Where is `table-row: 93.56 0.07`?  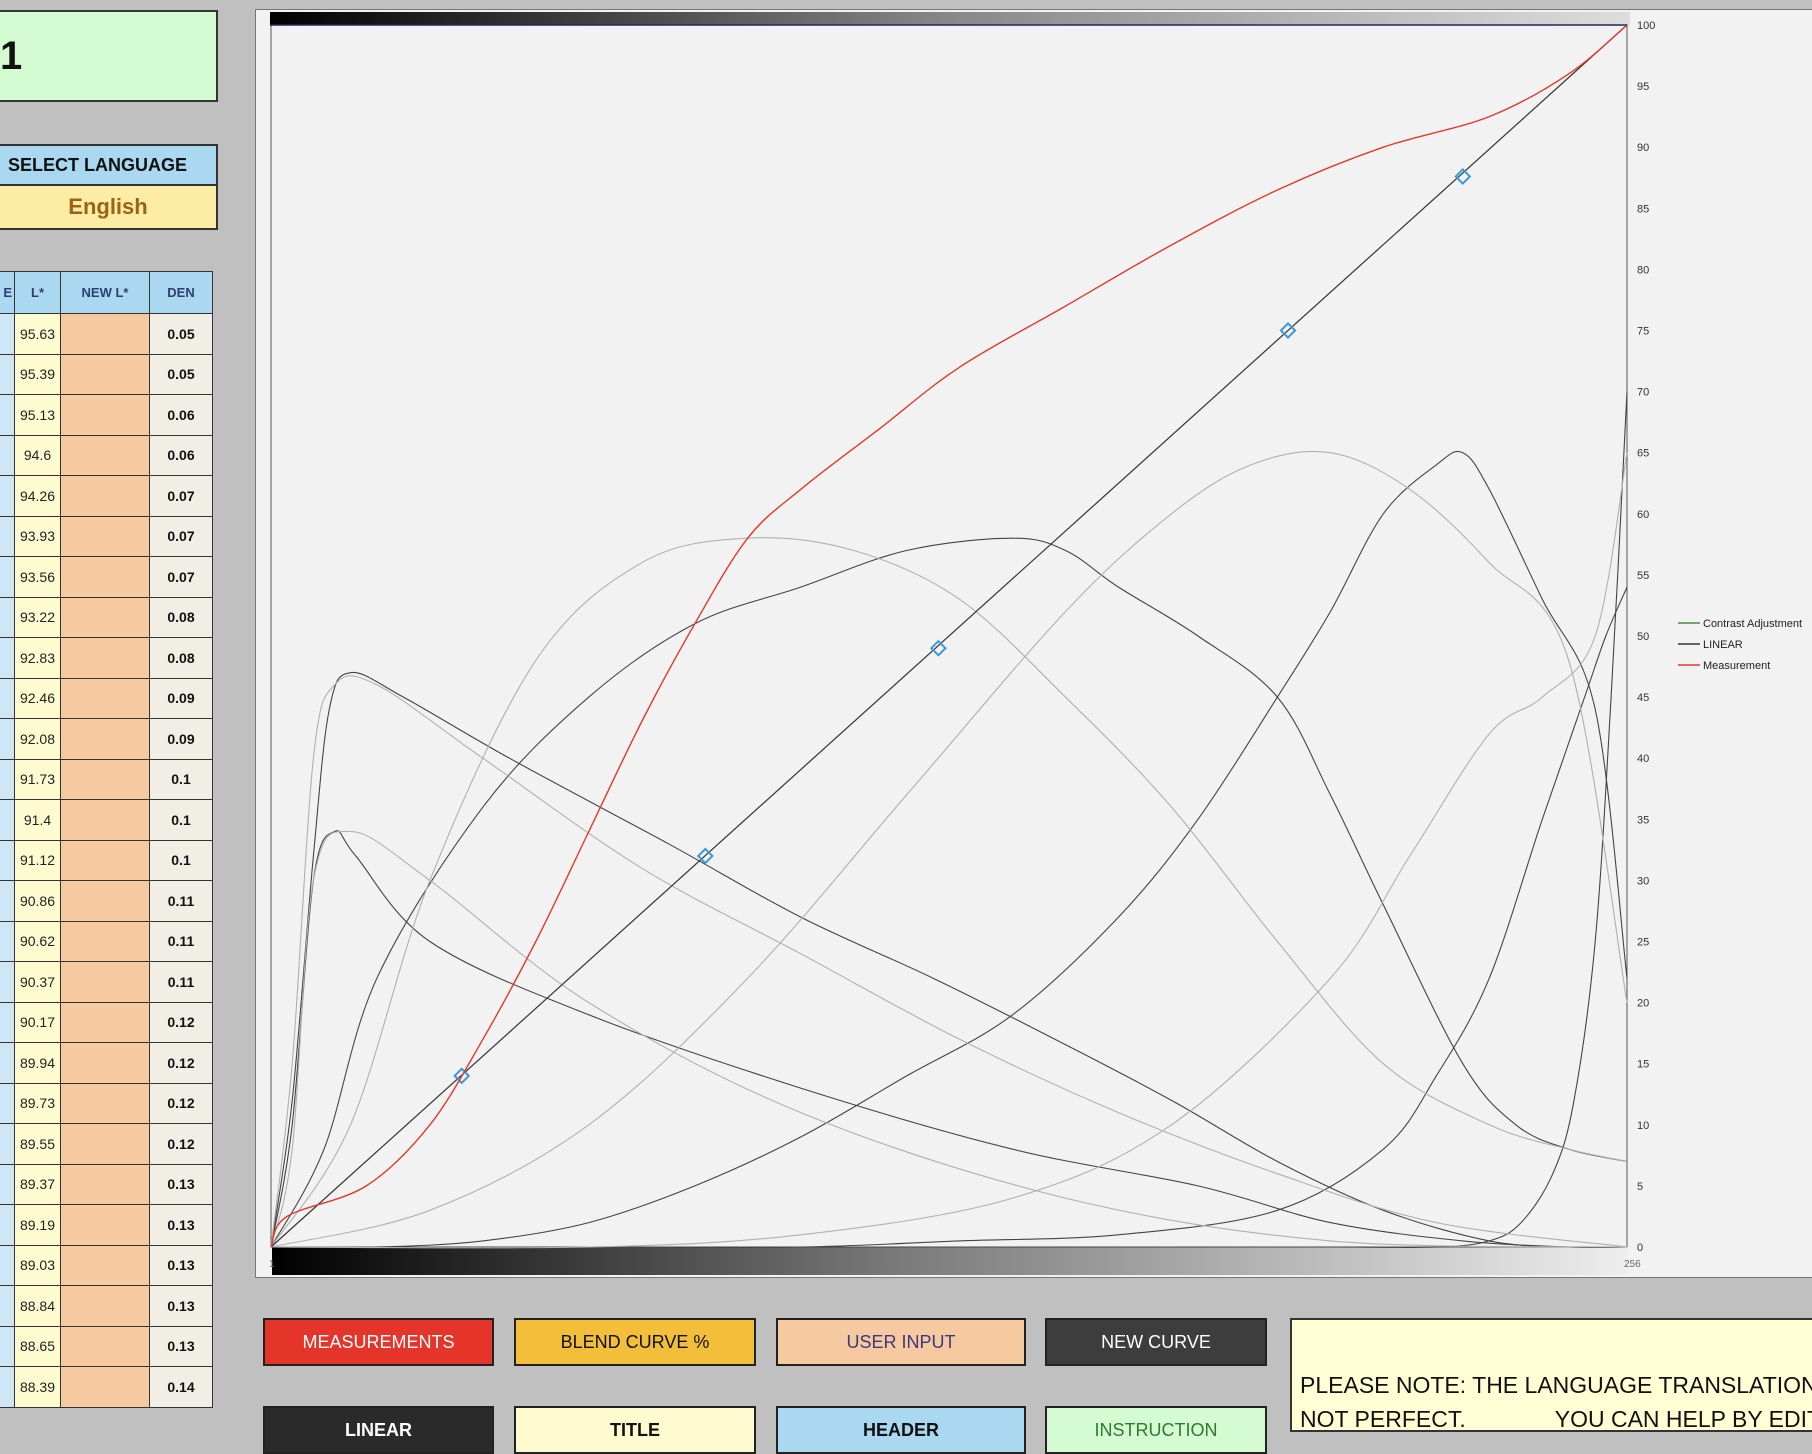 table-row: 93.56 0.07 is located at coordinates (106, 577).